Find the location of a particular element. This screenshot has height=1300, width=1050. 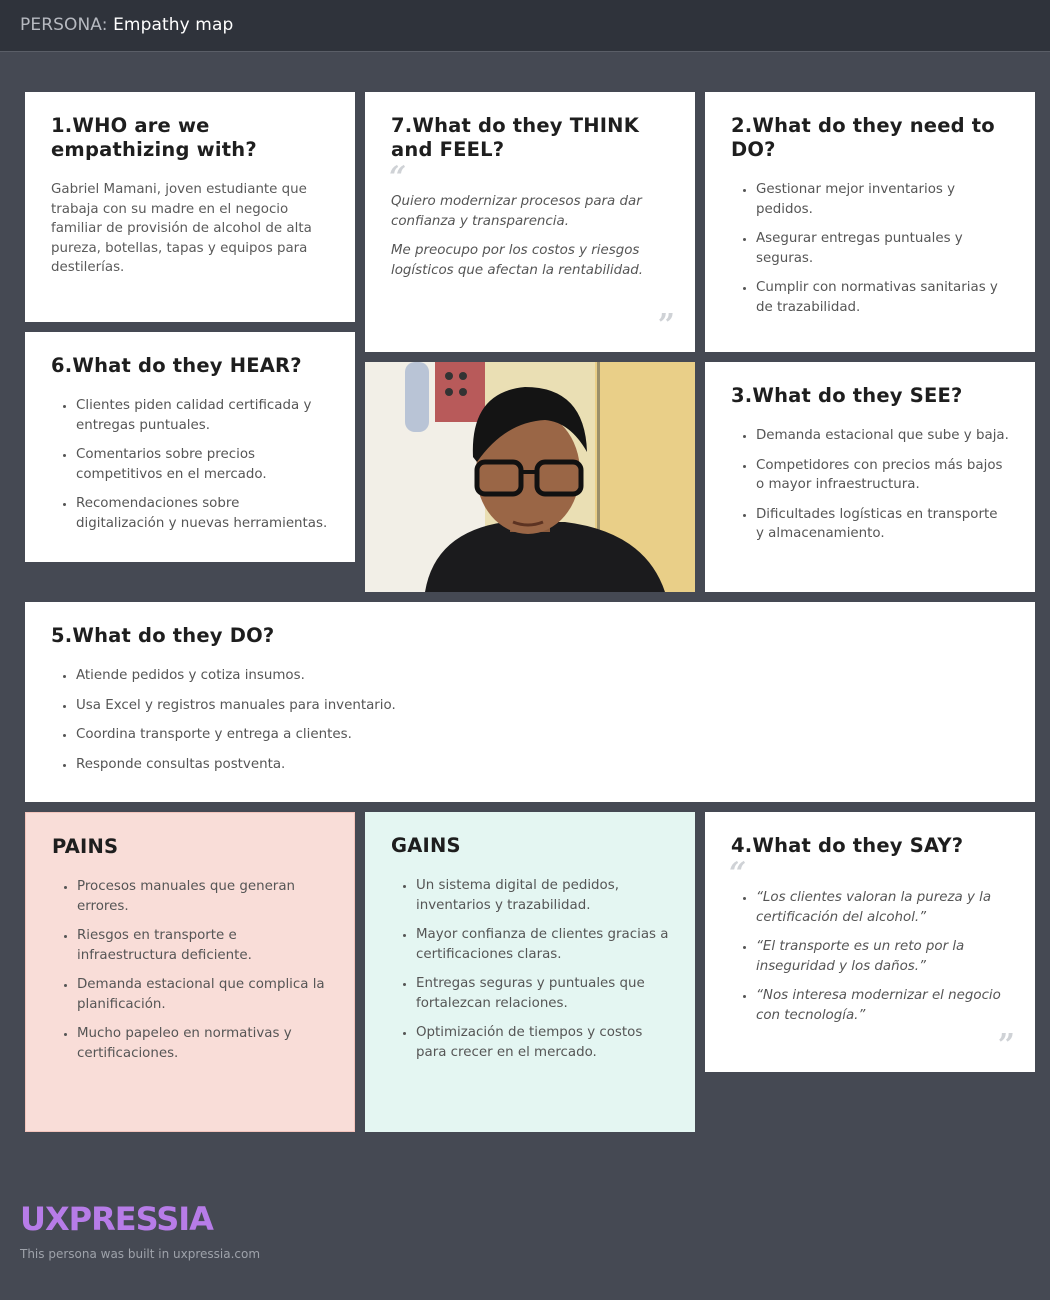

persona-photo is located at coordinates (530, 477).